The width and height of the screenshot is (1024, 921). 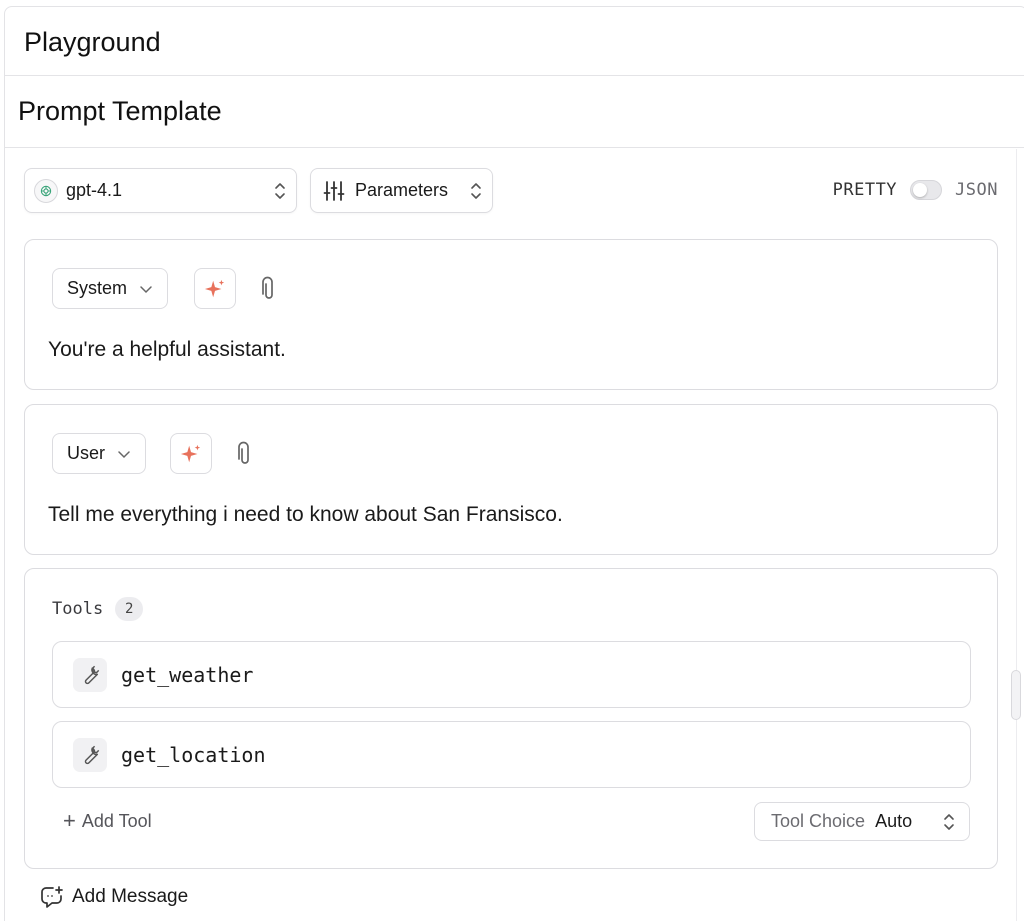 What do you see at coordinates (167, 350) in the screenshot?
I see `message-text: You're a helpful assistant.` at bounding box center [167, 350].